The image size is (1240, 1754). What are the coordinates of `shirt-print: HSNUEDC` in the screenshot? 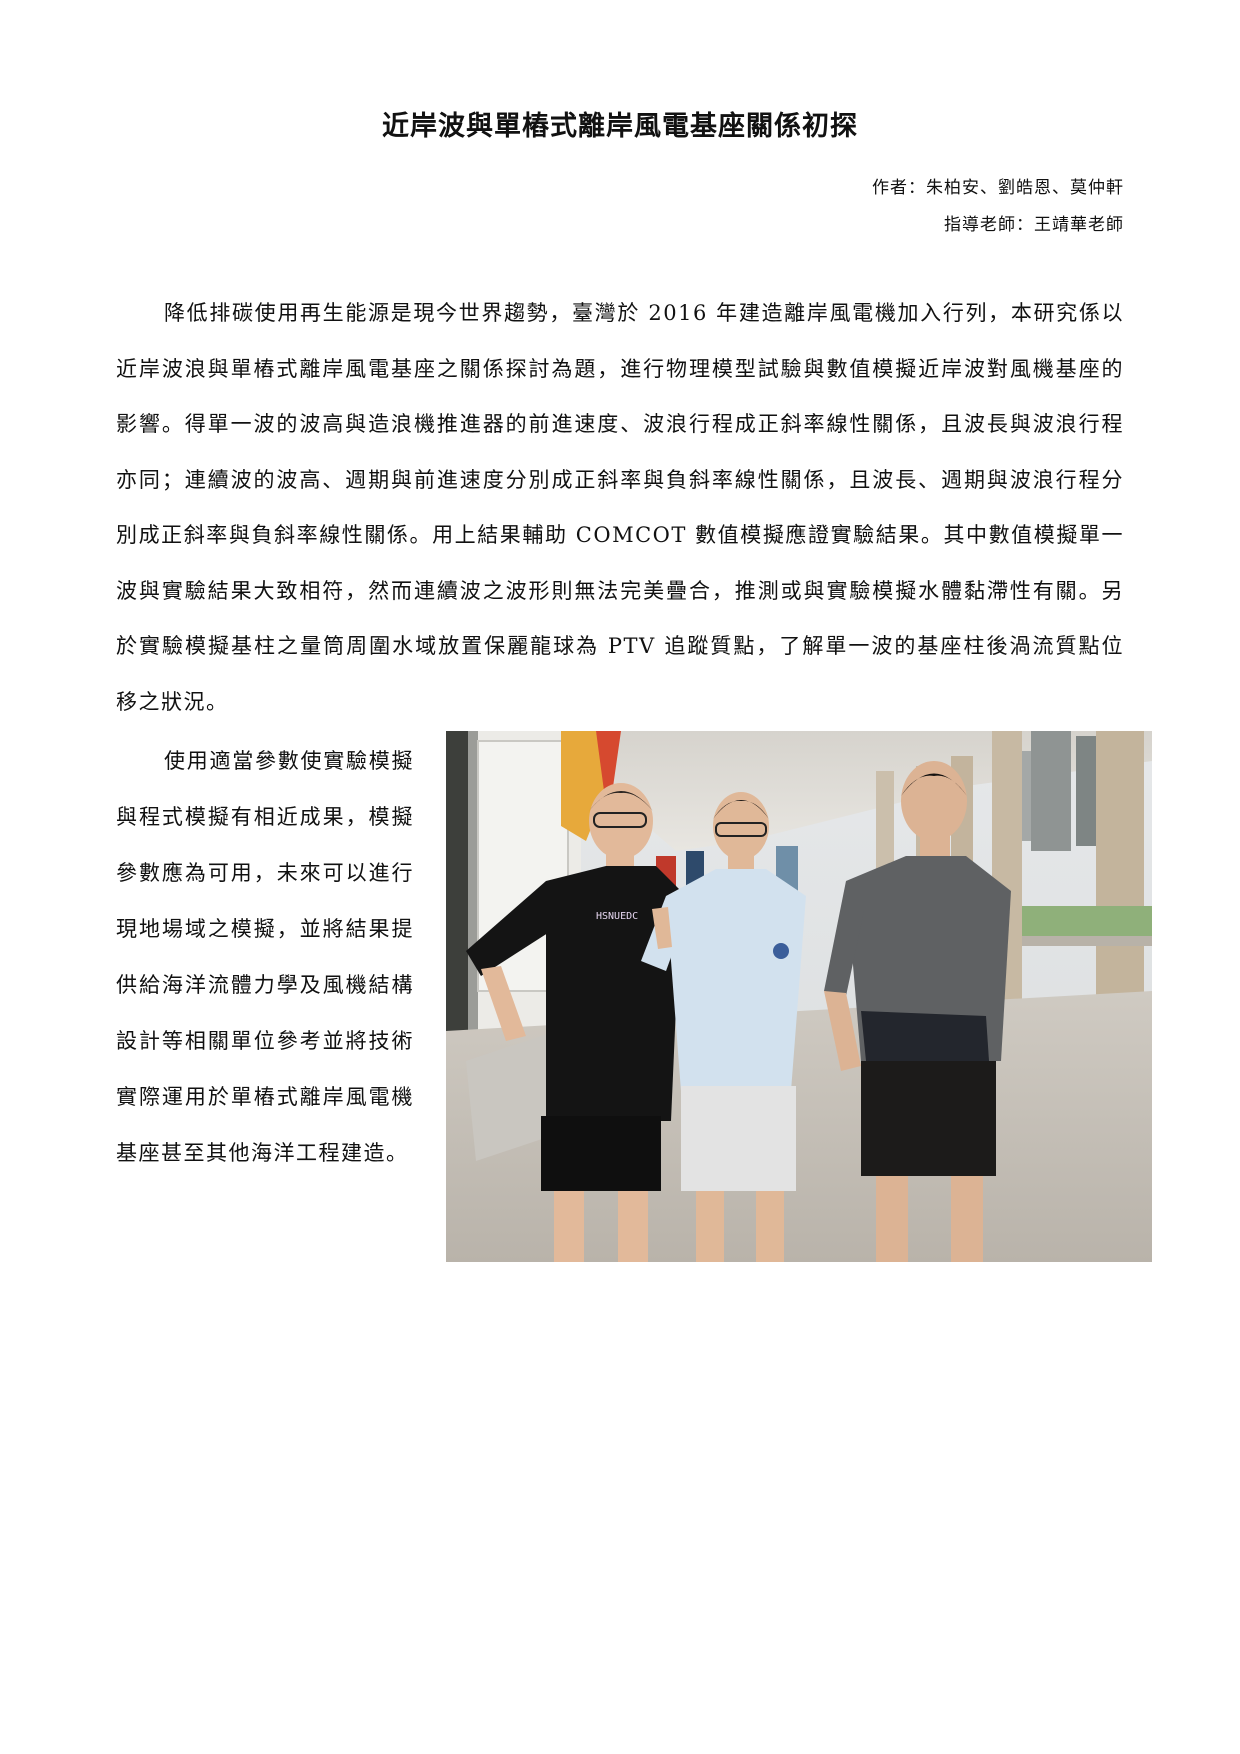 It's located at (617, 916).